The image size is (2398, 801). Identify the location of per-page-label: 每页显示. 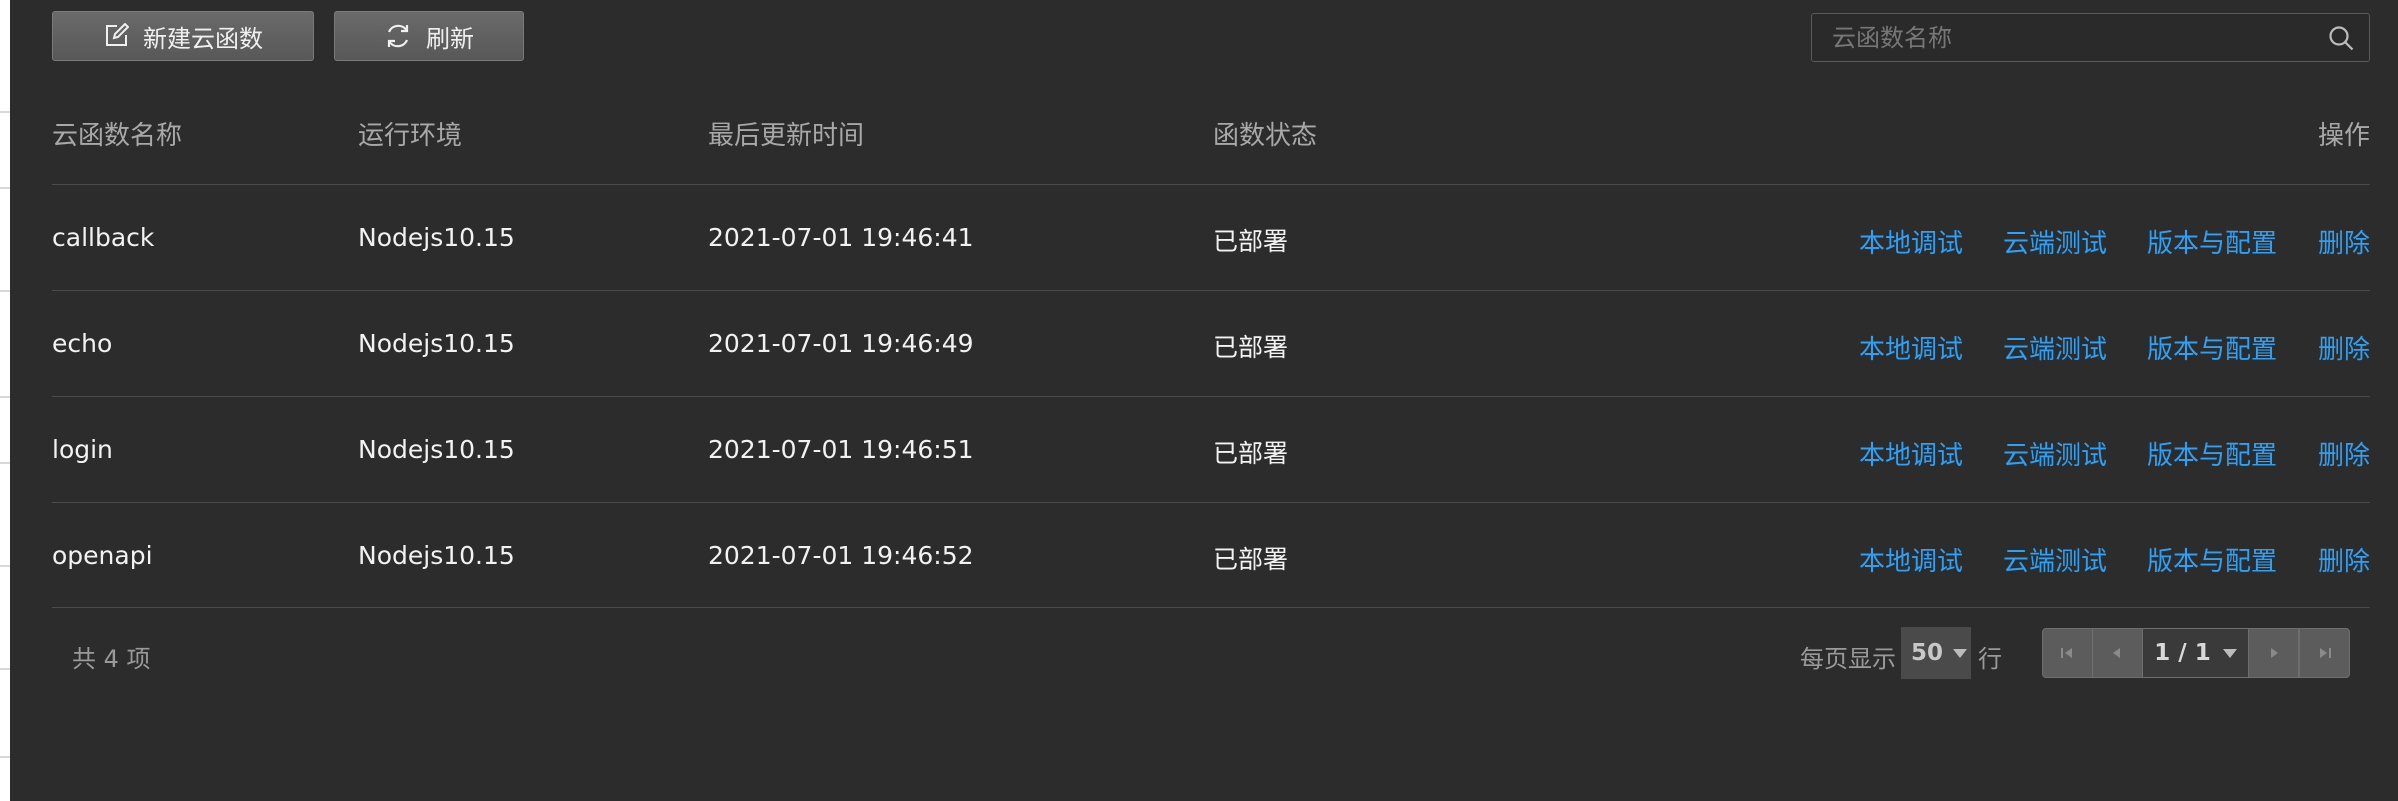
(1848, 659).